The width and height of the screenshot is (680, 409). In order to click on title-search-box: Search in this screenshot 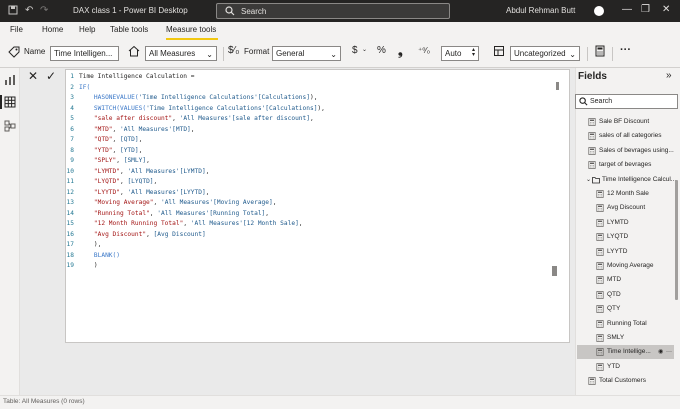, I will do `click(333, 11)`.